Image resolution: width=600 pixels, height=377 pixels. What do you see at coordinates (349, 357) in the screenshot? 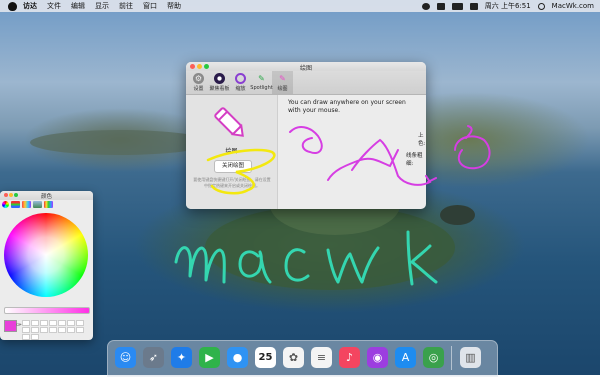
I see `music-note-icon: ♪` at bounding box center [349, 357].